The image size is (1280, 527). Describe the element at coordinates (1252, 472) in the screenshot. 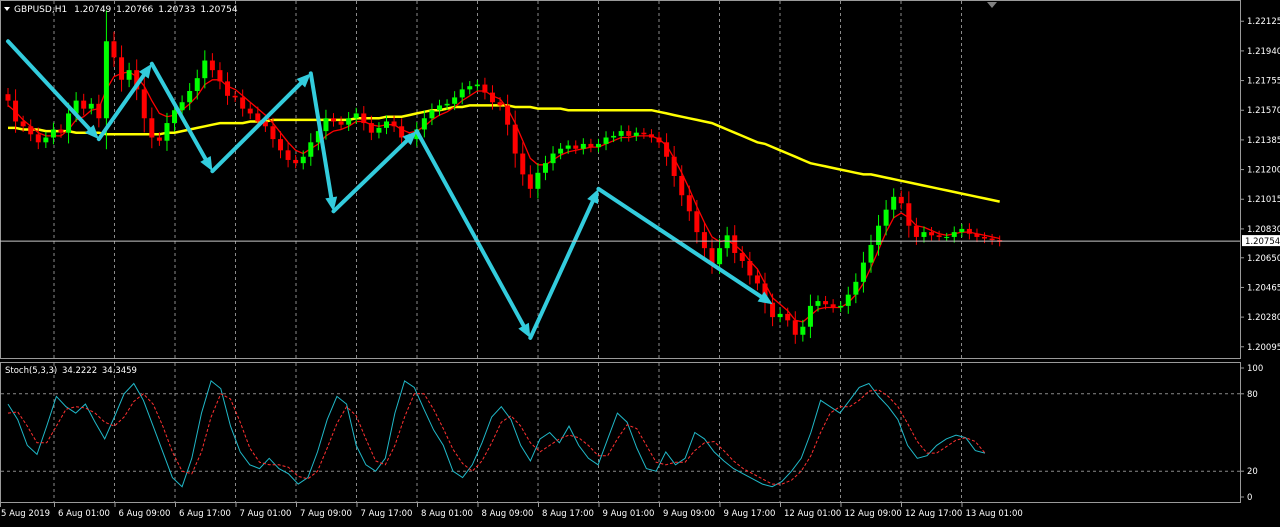

I see `stochastic-tick-label: 20` at that location.